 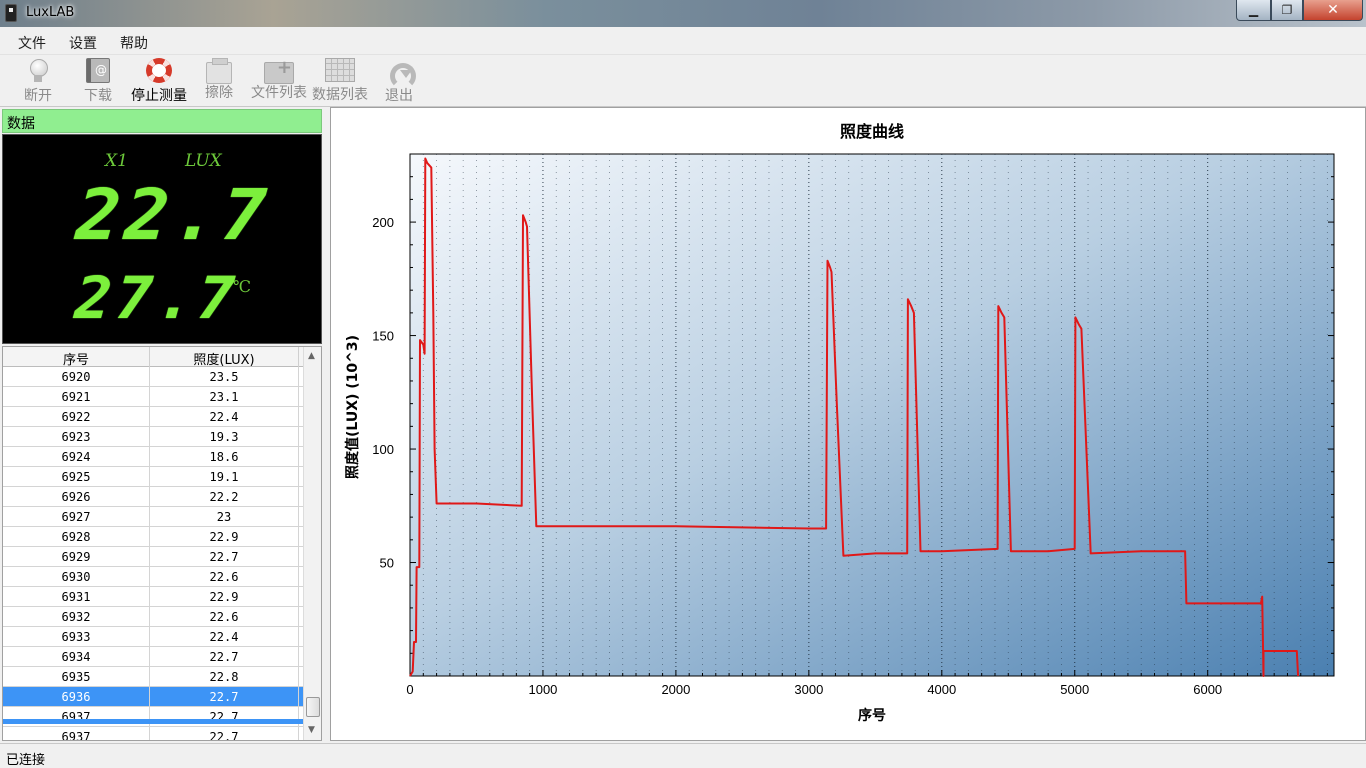 I want to click on exit-button: 退出, so click(x=399, y=81).